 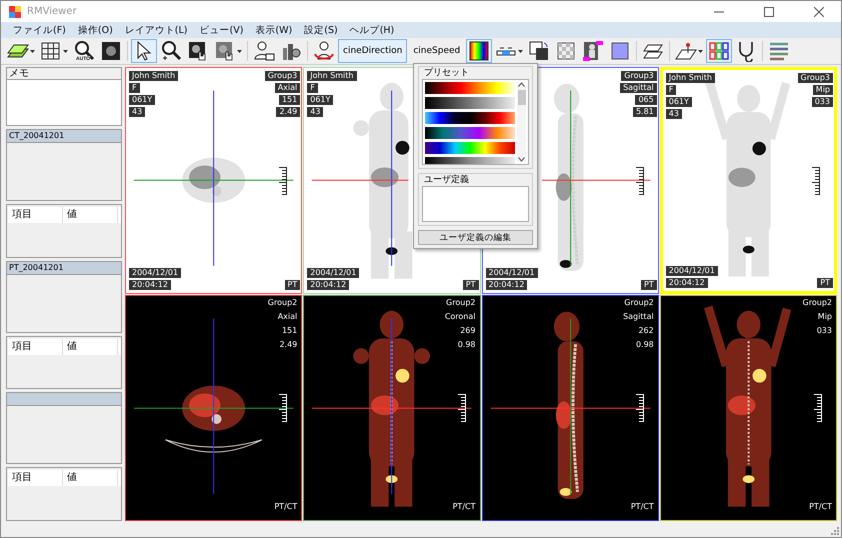 I want to click on image-viewport: John Smith F 061Y 43 Group3 Axial 151 2.49 2004/12/01 20:04:12 PT, so click(x=213, y=180).